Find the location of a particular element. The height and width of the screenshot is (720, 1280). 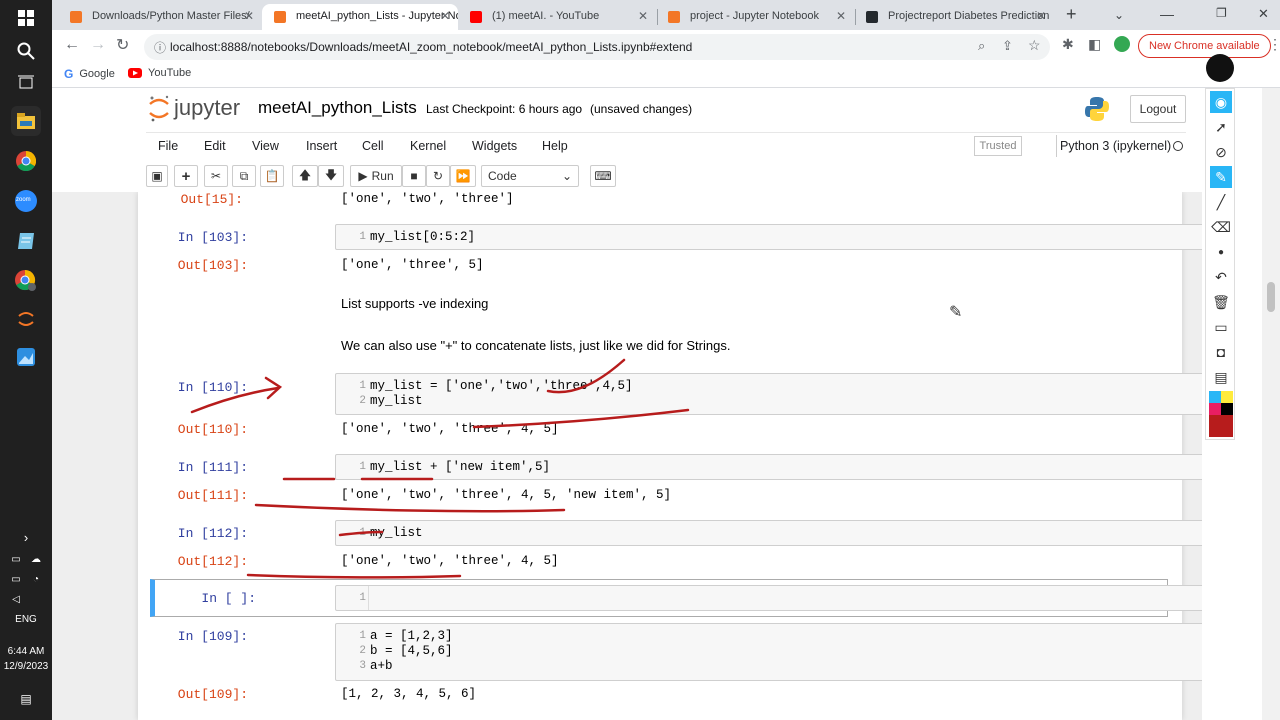

windows-taskbar: zoom › ▭ ☁ ▭ ◔ ◁ ENG 6:44 AM 12/9/2023 ▤ is located at coordinates (26, 360).